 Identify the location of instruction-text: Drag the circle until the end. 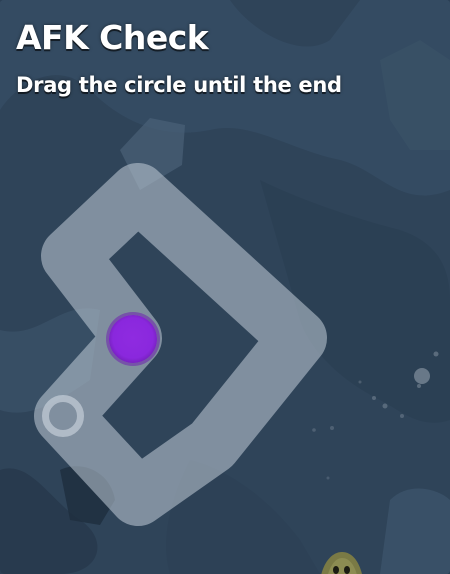
(179, 85).